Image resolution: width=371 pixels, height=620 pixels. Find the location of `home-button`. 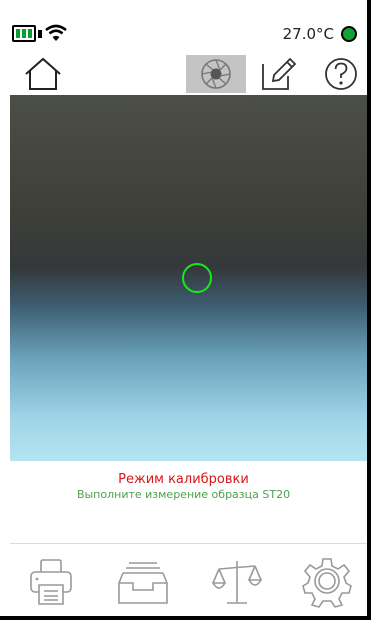

home-button is located at coordinates (43, 74).